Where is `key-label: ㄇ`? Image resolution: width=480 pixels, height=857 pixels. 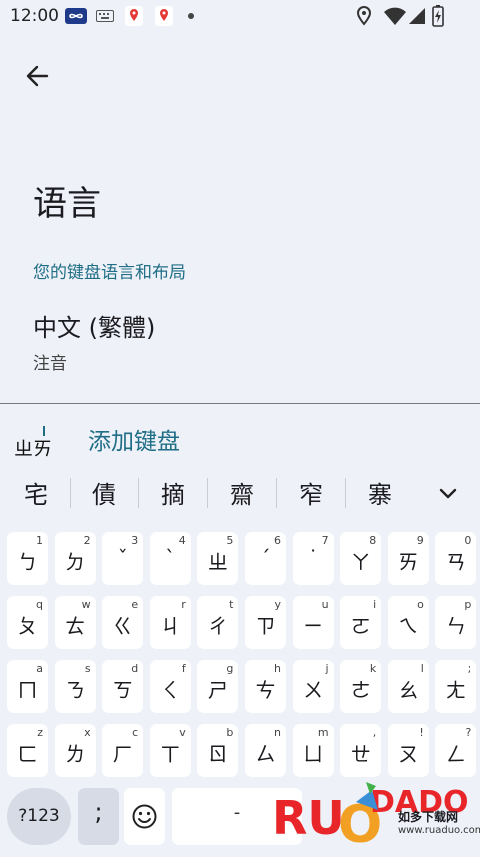
key-label: ㄇ is located at coordinates (27, 690).